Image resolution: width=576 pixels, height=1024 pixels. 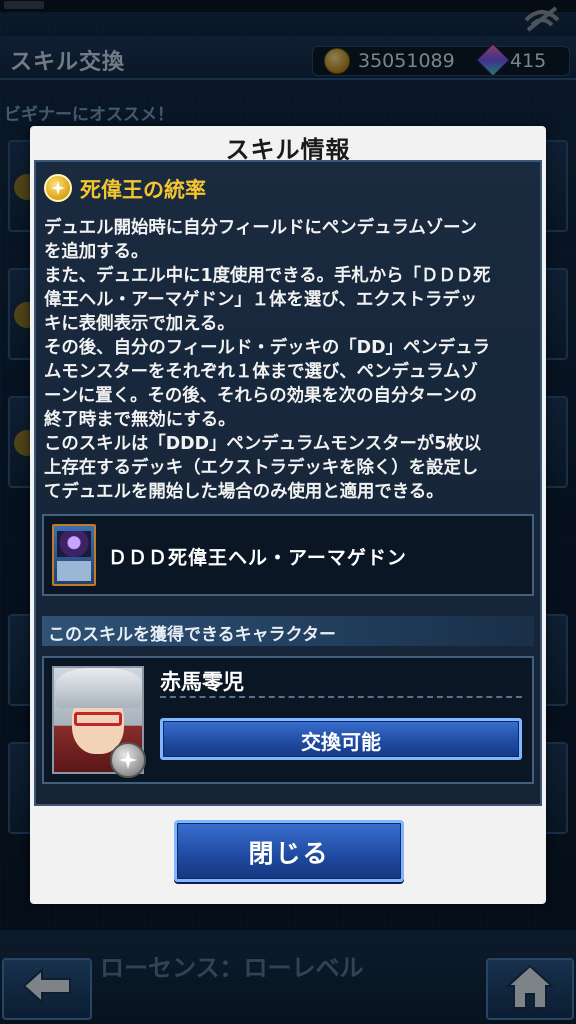 What do you see at coordinates (139, 324) in the screenshot?
I see `description-line: キに表側表示で加える。` at bounding box center [139, 324].